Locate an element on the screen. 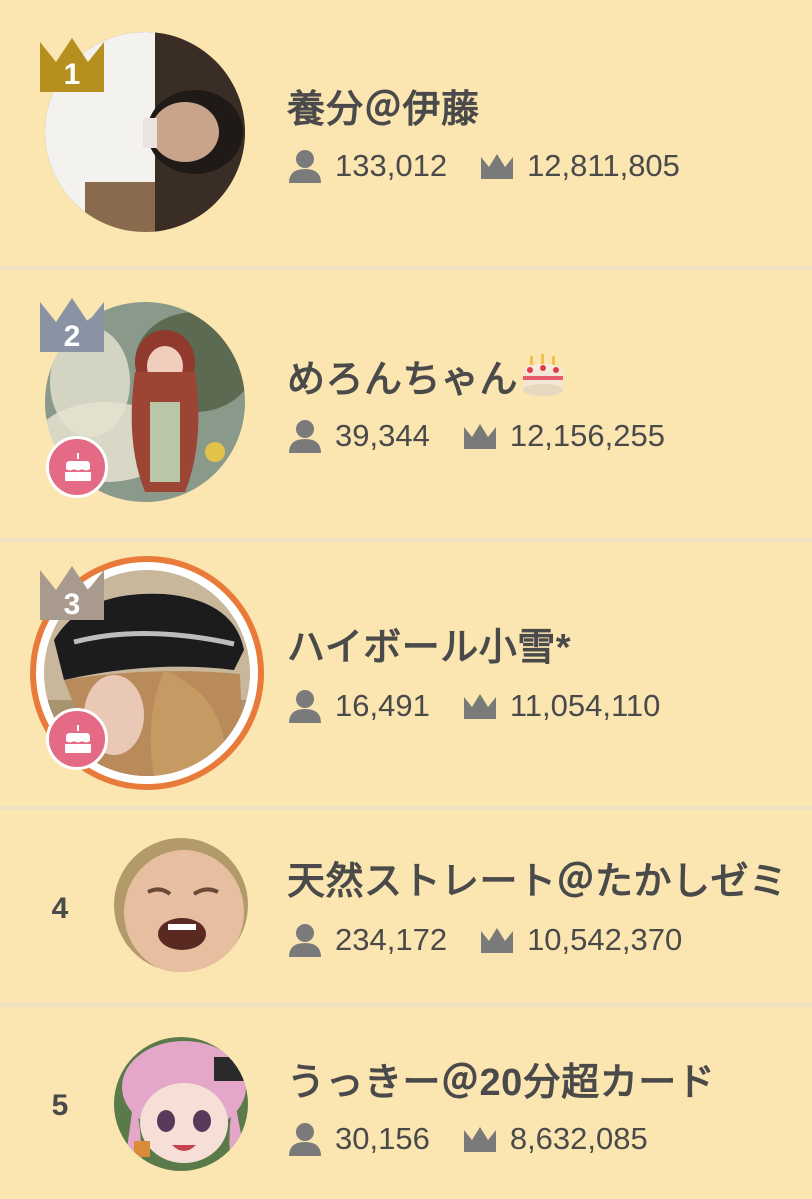 This screenshot has height=1199, width=812. stats-row: 39,344 12,156,255 is located at coordinates (476, 436).